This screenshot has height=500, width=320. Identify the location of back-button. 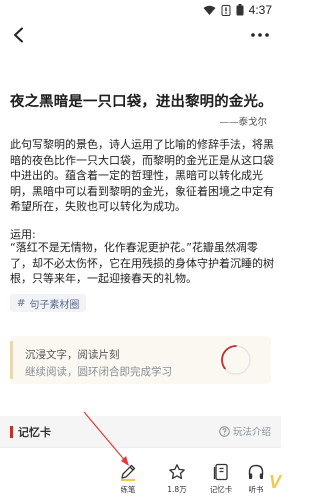
(19, 35).